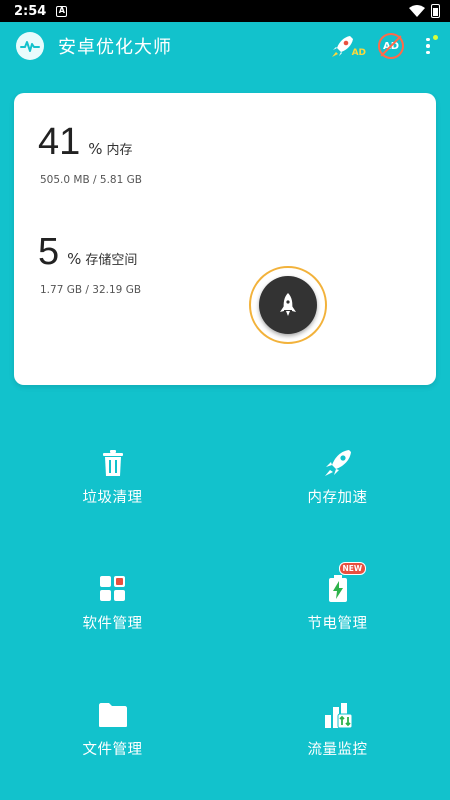  What do you see at coordinates (74, 259) in the screenshot?
I see `storage-percent-unit: %` at bounding box center [74, 259].